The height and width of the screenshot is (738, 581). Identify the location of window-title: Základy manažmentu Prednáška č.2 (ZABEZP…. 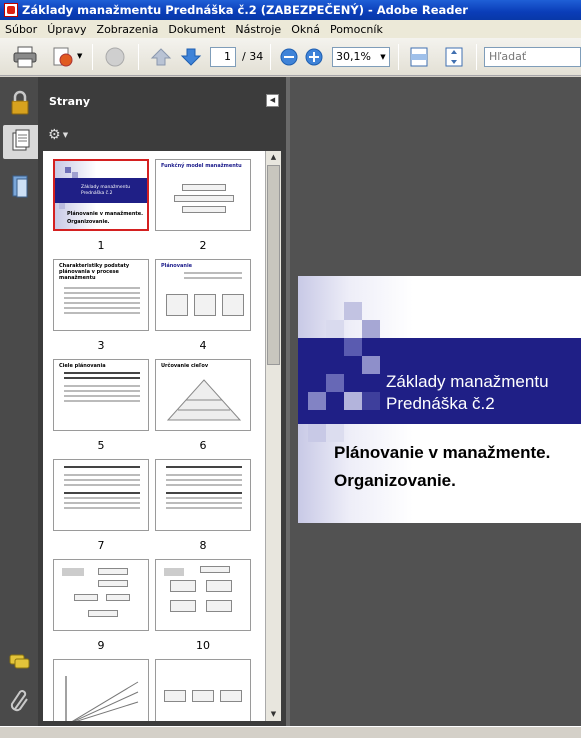
(245, 10).